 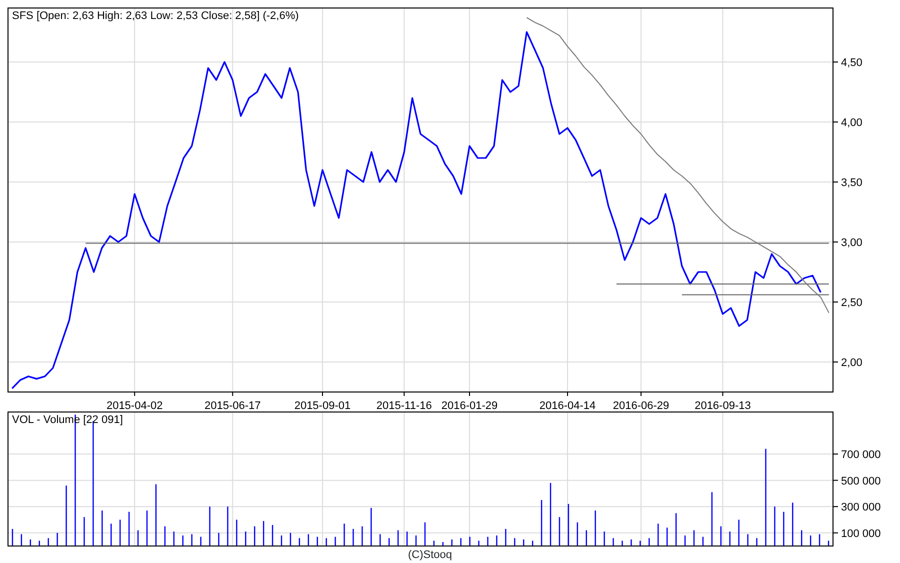 What do you see at coordinates (861, 481) in the screenshot?
I see `axis-label: 500 000` at bounding box center [861, 481].